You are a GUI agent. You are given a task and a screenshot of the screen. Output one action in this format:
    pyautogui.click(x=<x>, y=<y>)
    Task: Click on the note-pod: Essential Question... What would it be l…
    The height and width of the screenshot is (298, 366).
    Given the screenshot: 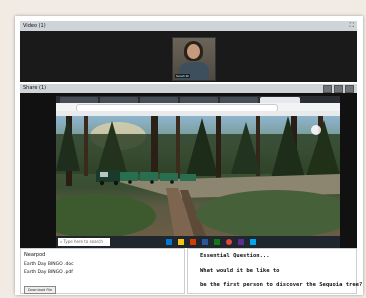 What is the action you would take?
    pyautogui.click(x=274, y=271)
    